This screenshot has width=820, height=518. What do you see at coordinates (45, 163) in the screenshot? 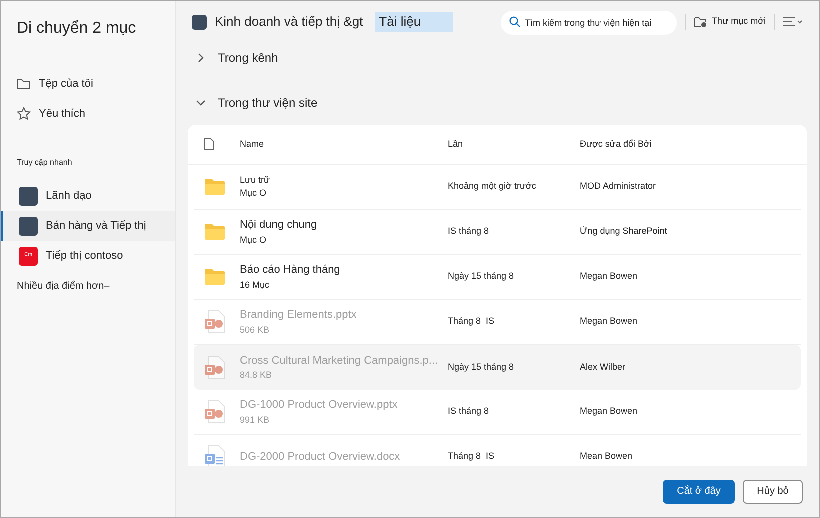
I see `section-heading: Truy cập nhanh` at bounding box center [45, 163].